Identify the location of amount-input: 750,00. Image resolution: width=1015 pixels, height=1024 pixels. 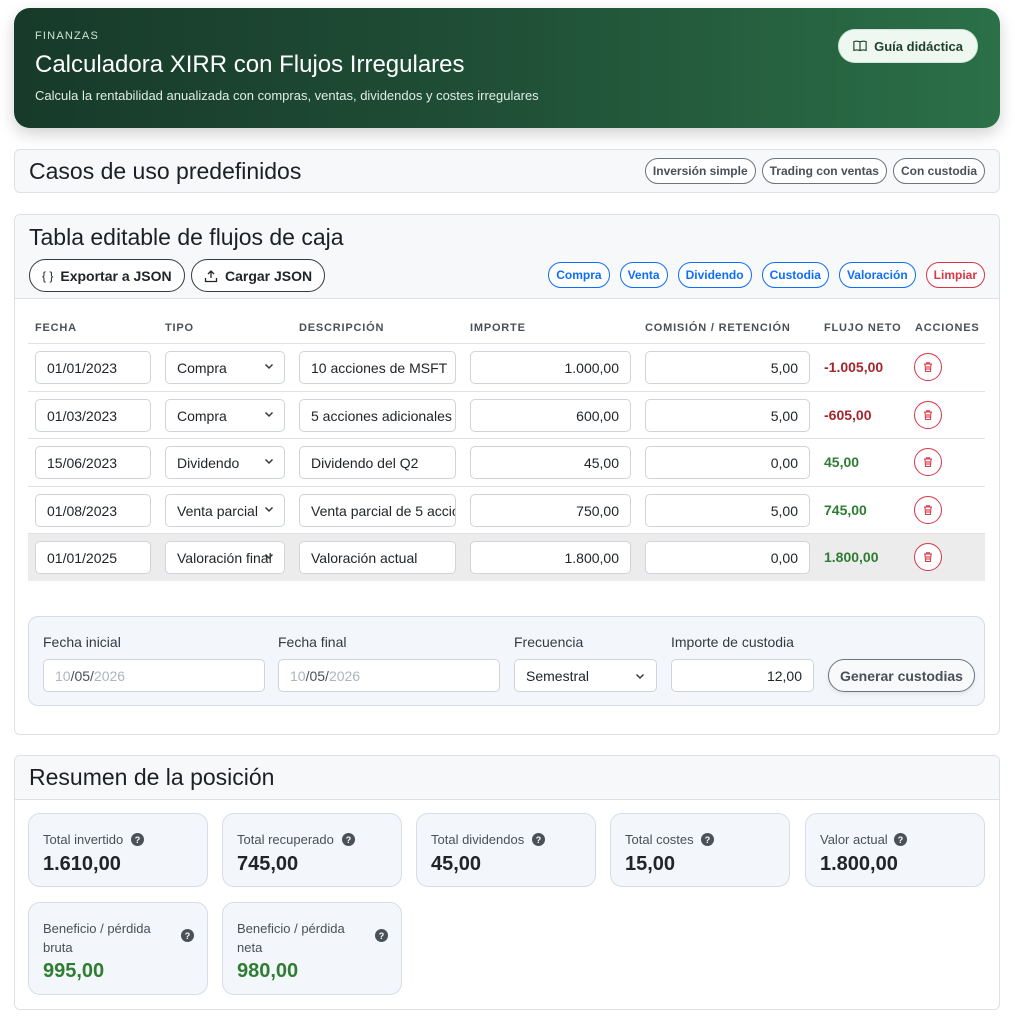
(550, 510).